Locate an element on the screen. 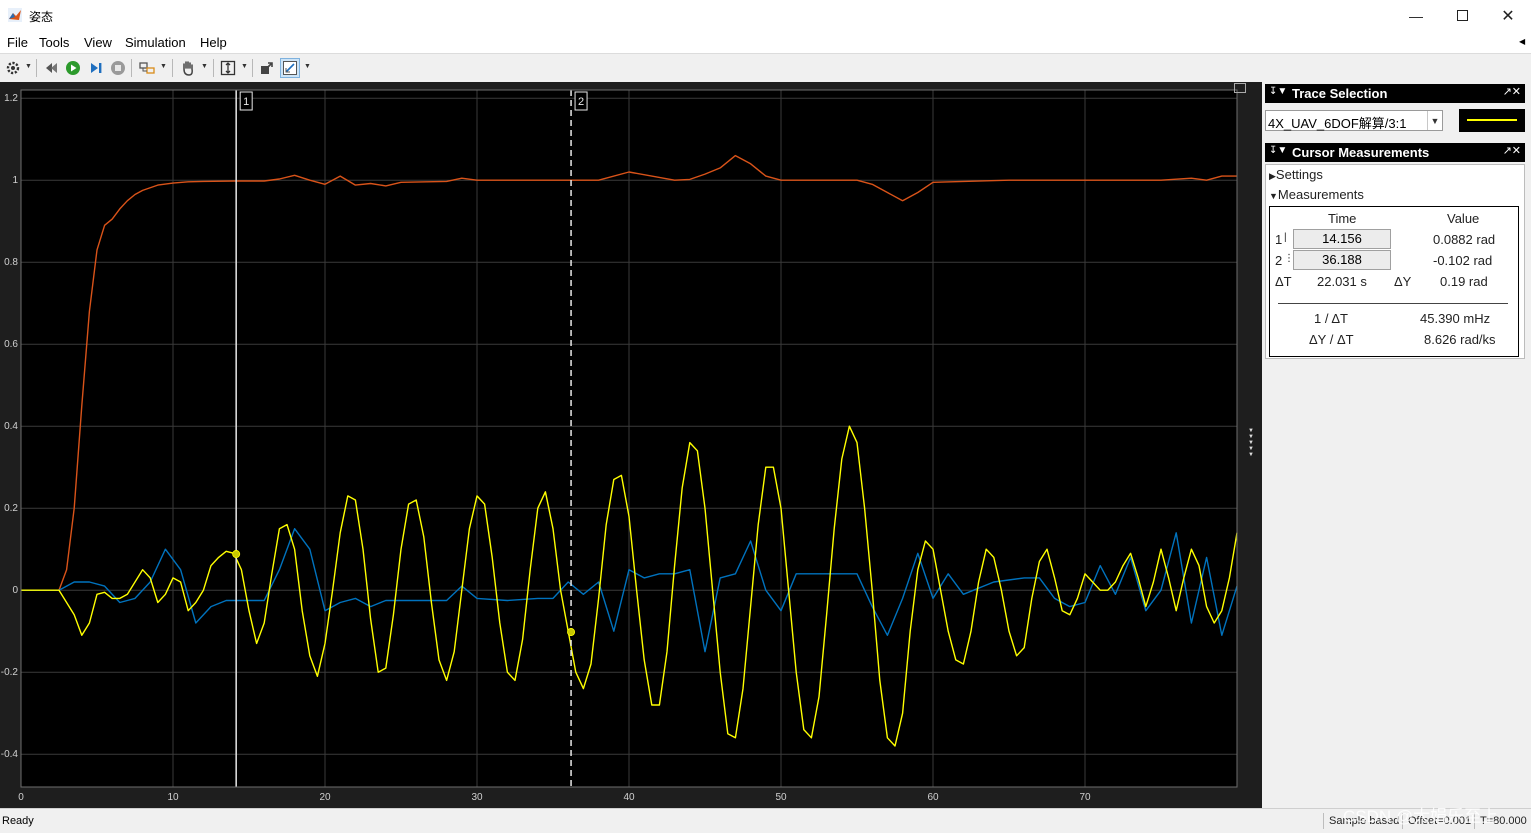 The height and width of the screenshot is (833, 1531). trace-selection-title: Trace Selection is located at coordinates (1340, 93).